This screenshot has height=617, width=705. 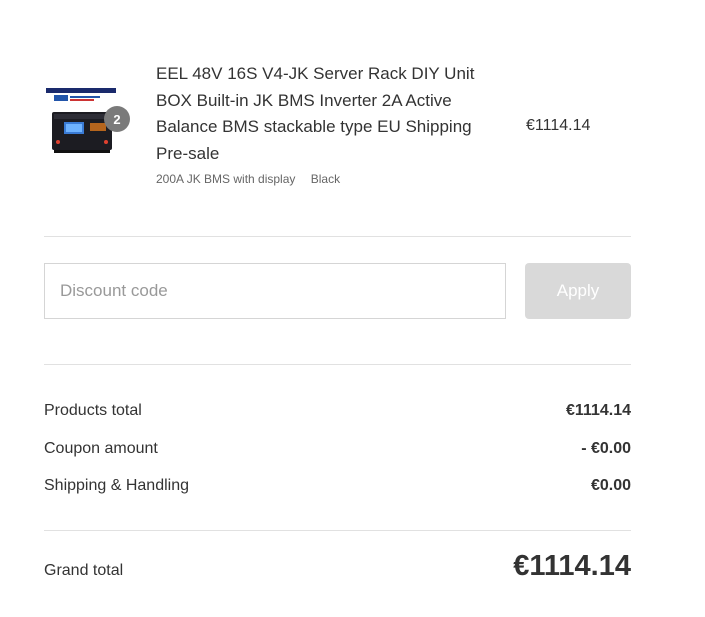 What do you see at coordinates (226, 179) in the screenshot?
I see `variant-bms: 200A JK BMS with display` at bounding box center [226, 179].